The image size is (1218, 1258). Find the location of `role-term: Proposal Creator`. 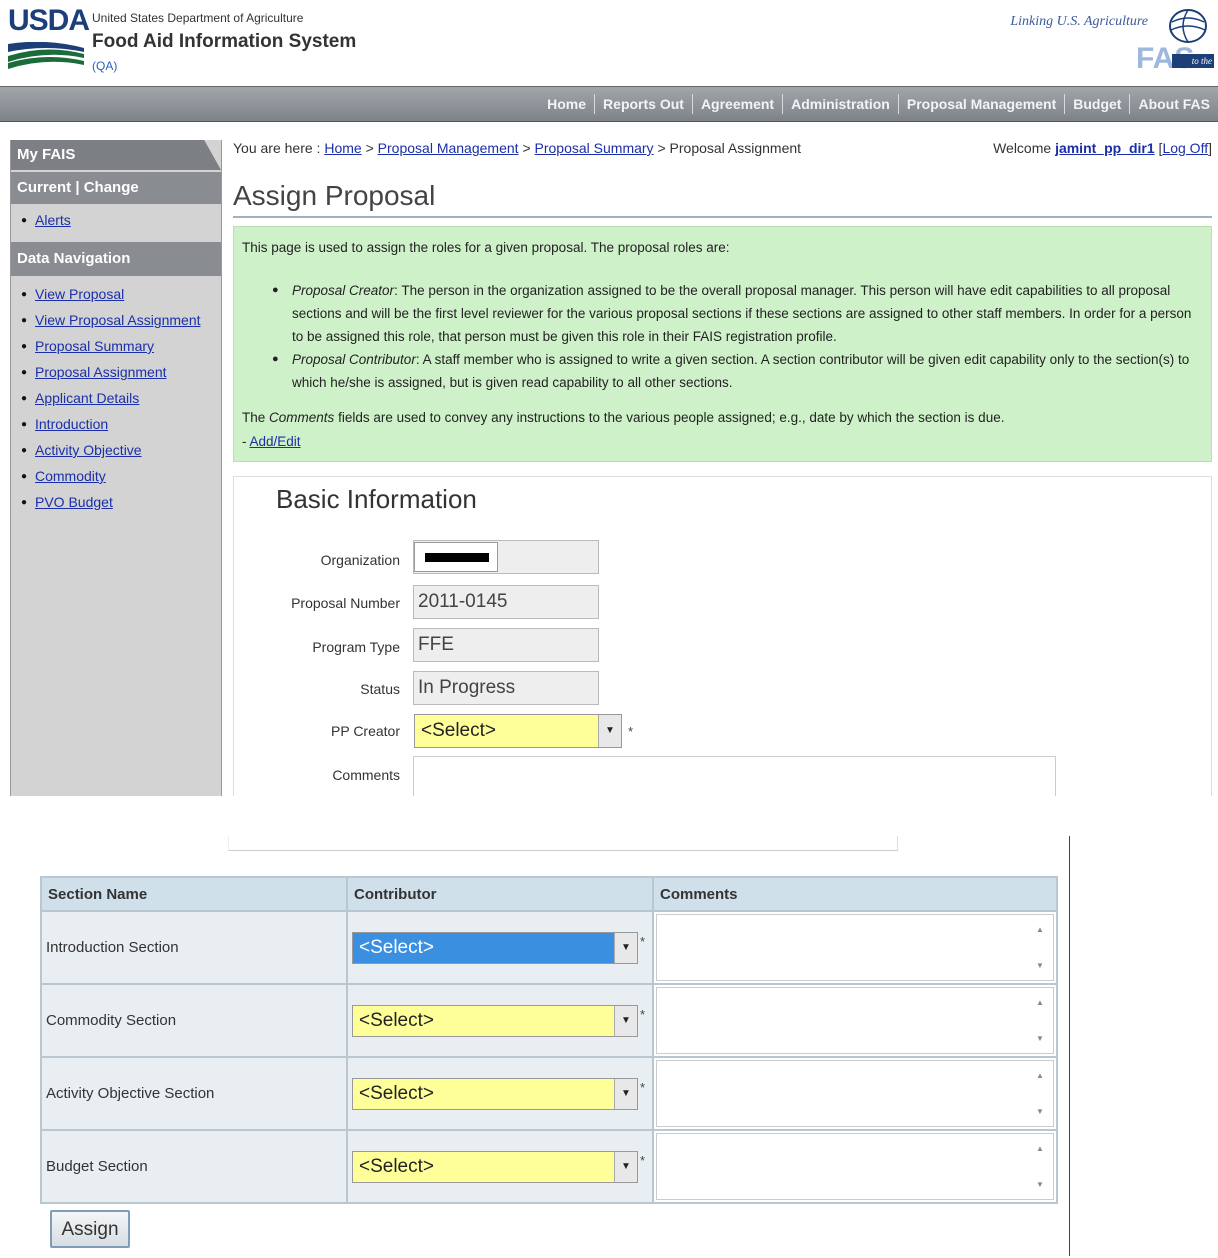

role-term: Proposal Creator is located at coordinates (343, 290).